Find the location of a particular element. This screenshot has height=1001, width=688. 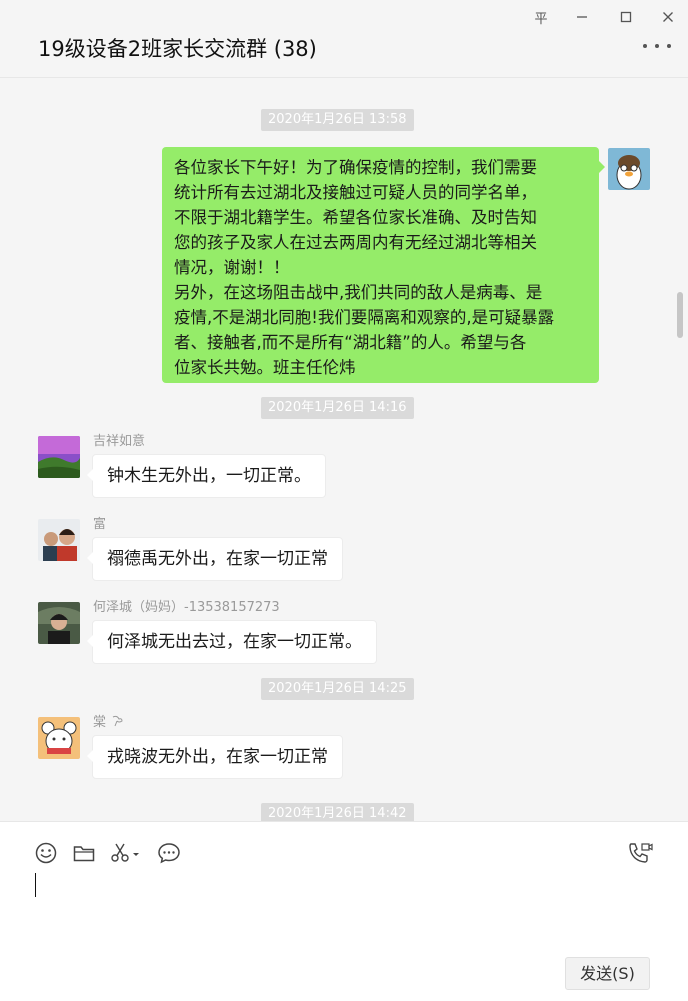

sender-name: 何泽城（妈妈）-13538157273 is located at coordinates (186, 607).